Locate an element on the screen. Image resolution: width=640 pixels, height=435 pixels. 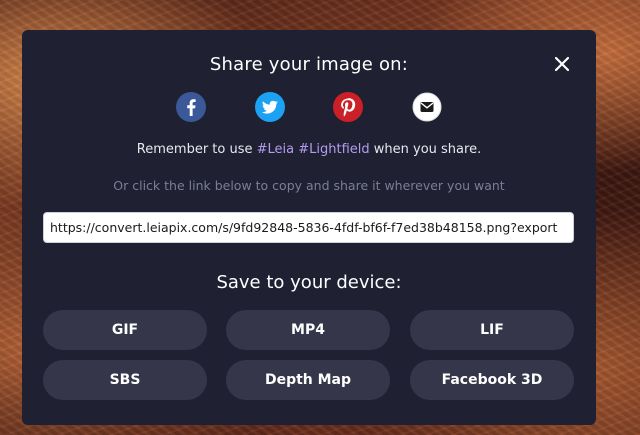
reminder-prefix: Remember to use is located at coordinates (196, 149).